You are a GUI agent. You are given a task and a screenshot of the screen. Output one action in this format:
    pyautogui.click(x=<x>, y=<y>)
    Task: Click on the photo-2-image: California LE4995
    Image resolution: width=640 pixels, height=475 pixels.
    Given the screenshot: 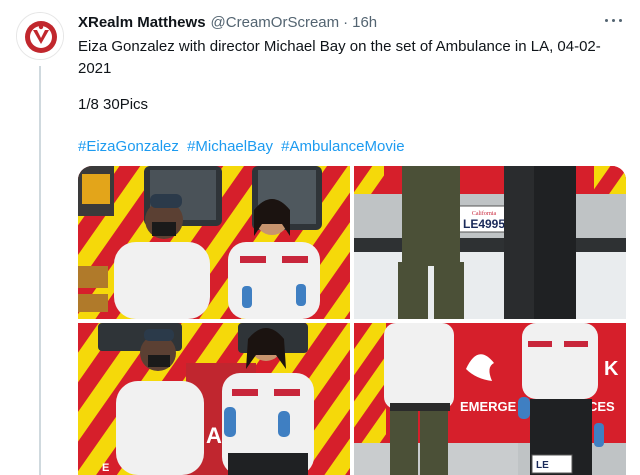 What is the action you would take?
    pyautogui.click(x=490, y=242)
    